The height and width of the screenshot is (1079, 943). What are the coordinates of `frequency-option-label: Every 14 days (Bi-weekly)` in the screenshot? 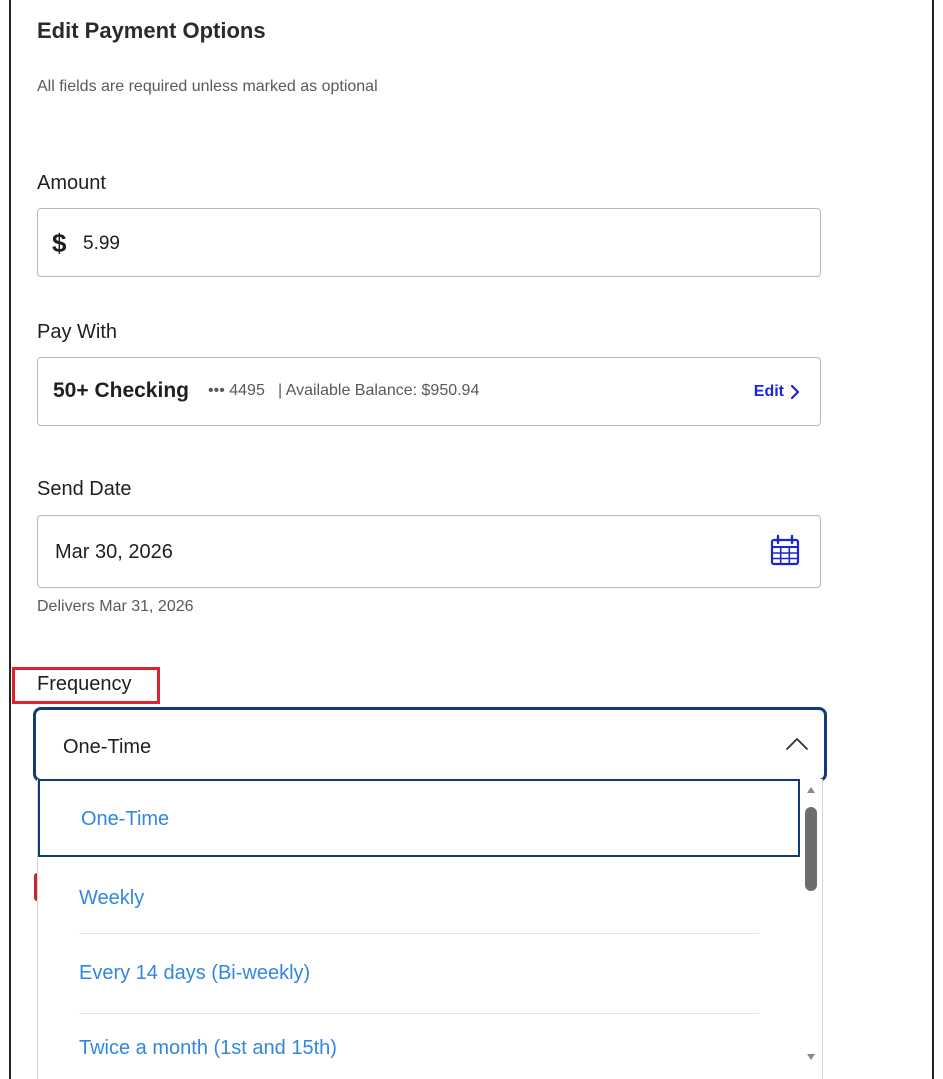 It's located at (195, 973).